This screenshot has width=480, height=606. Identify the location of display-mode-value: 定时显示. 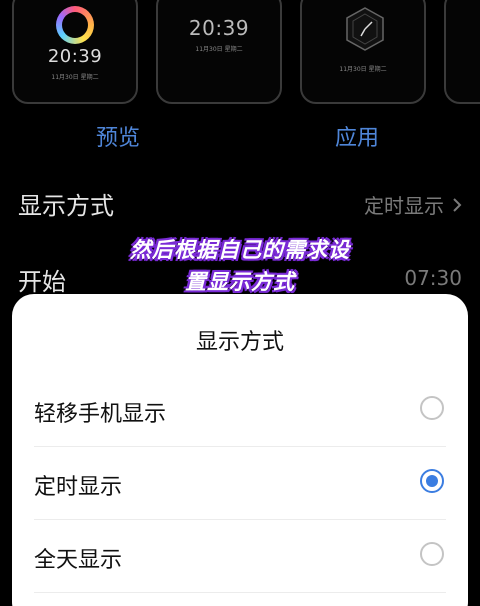
(413, 204).